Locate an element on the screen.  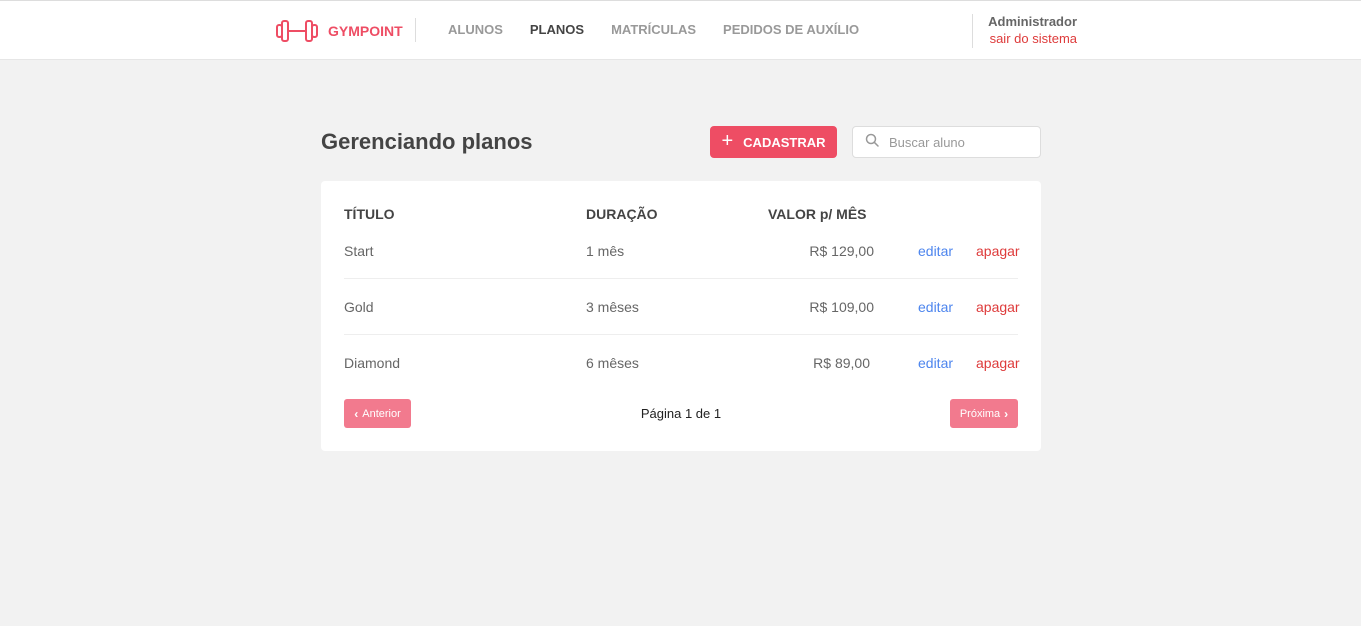
row-duration: 3 mêses is located at coordinates (612, 307).